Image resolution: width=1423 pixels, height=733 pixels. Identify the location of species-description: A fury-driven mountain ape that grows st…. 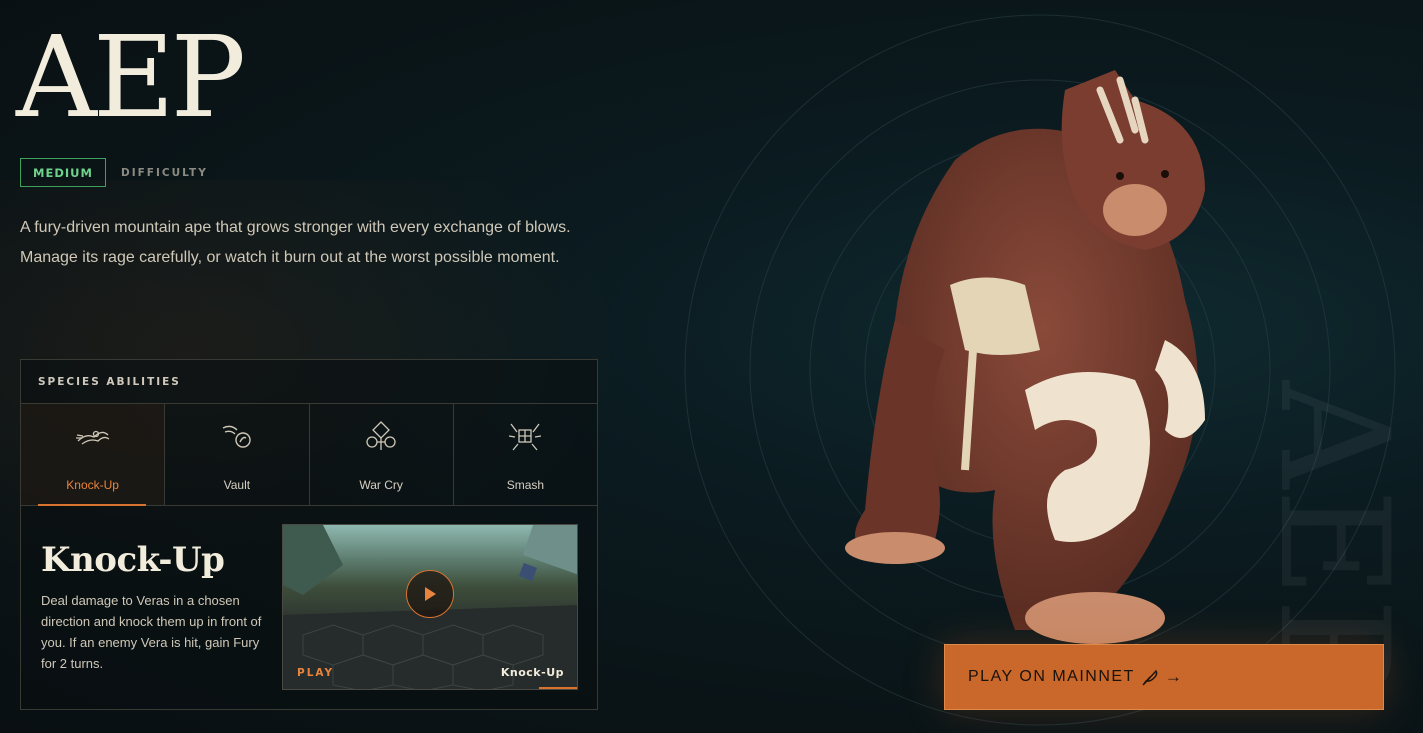
(295, 242).